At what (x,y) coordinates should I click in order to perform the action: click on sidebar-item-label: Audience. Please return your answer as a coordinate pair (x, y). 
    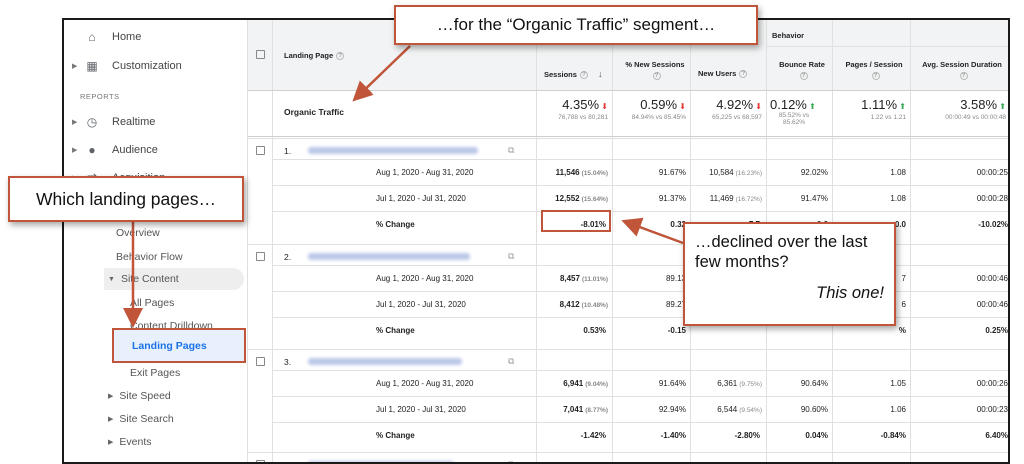
    Looking at the image, I should click on (135, 150).